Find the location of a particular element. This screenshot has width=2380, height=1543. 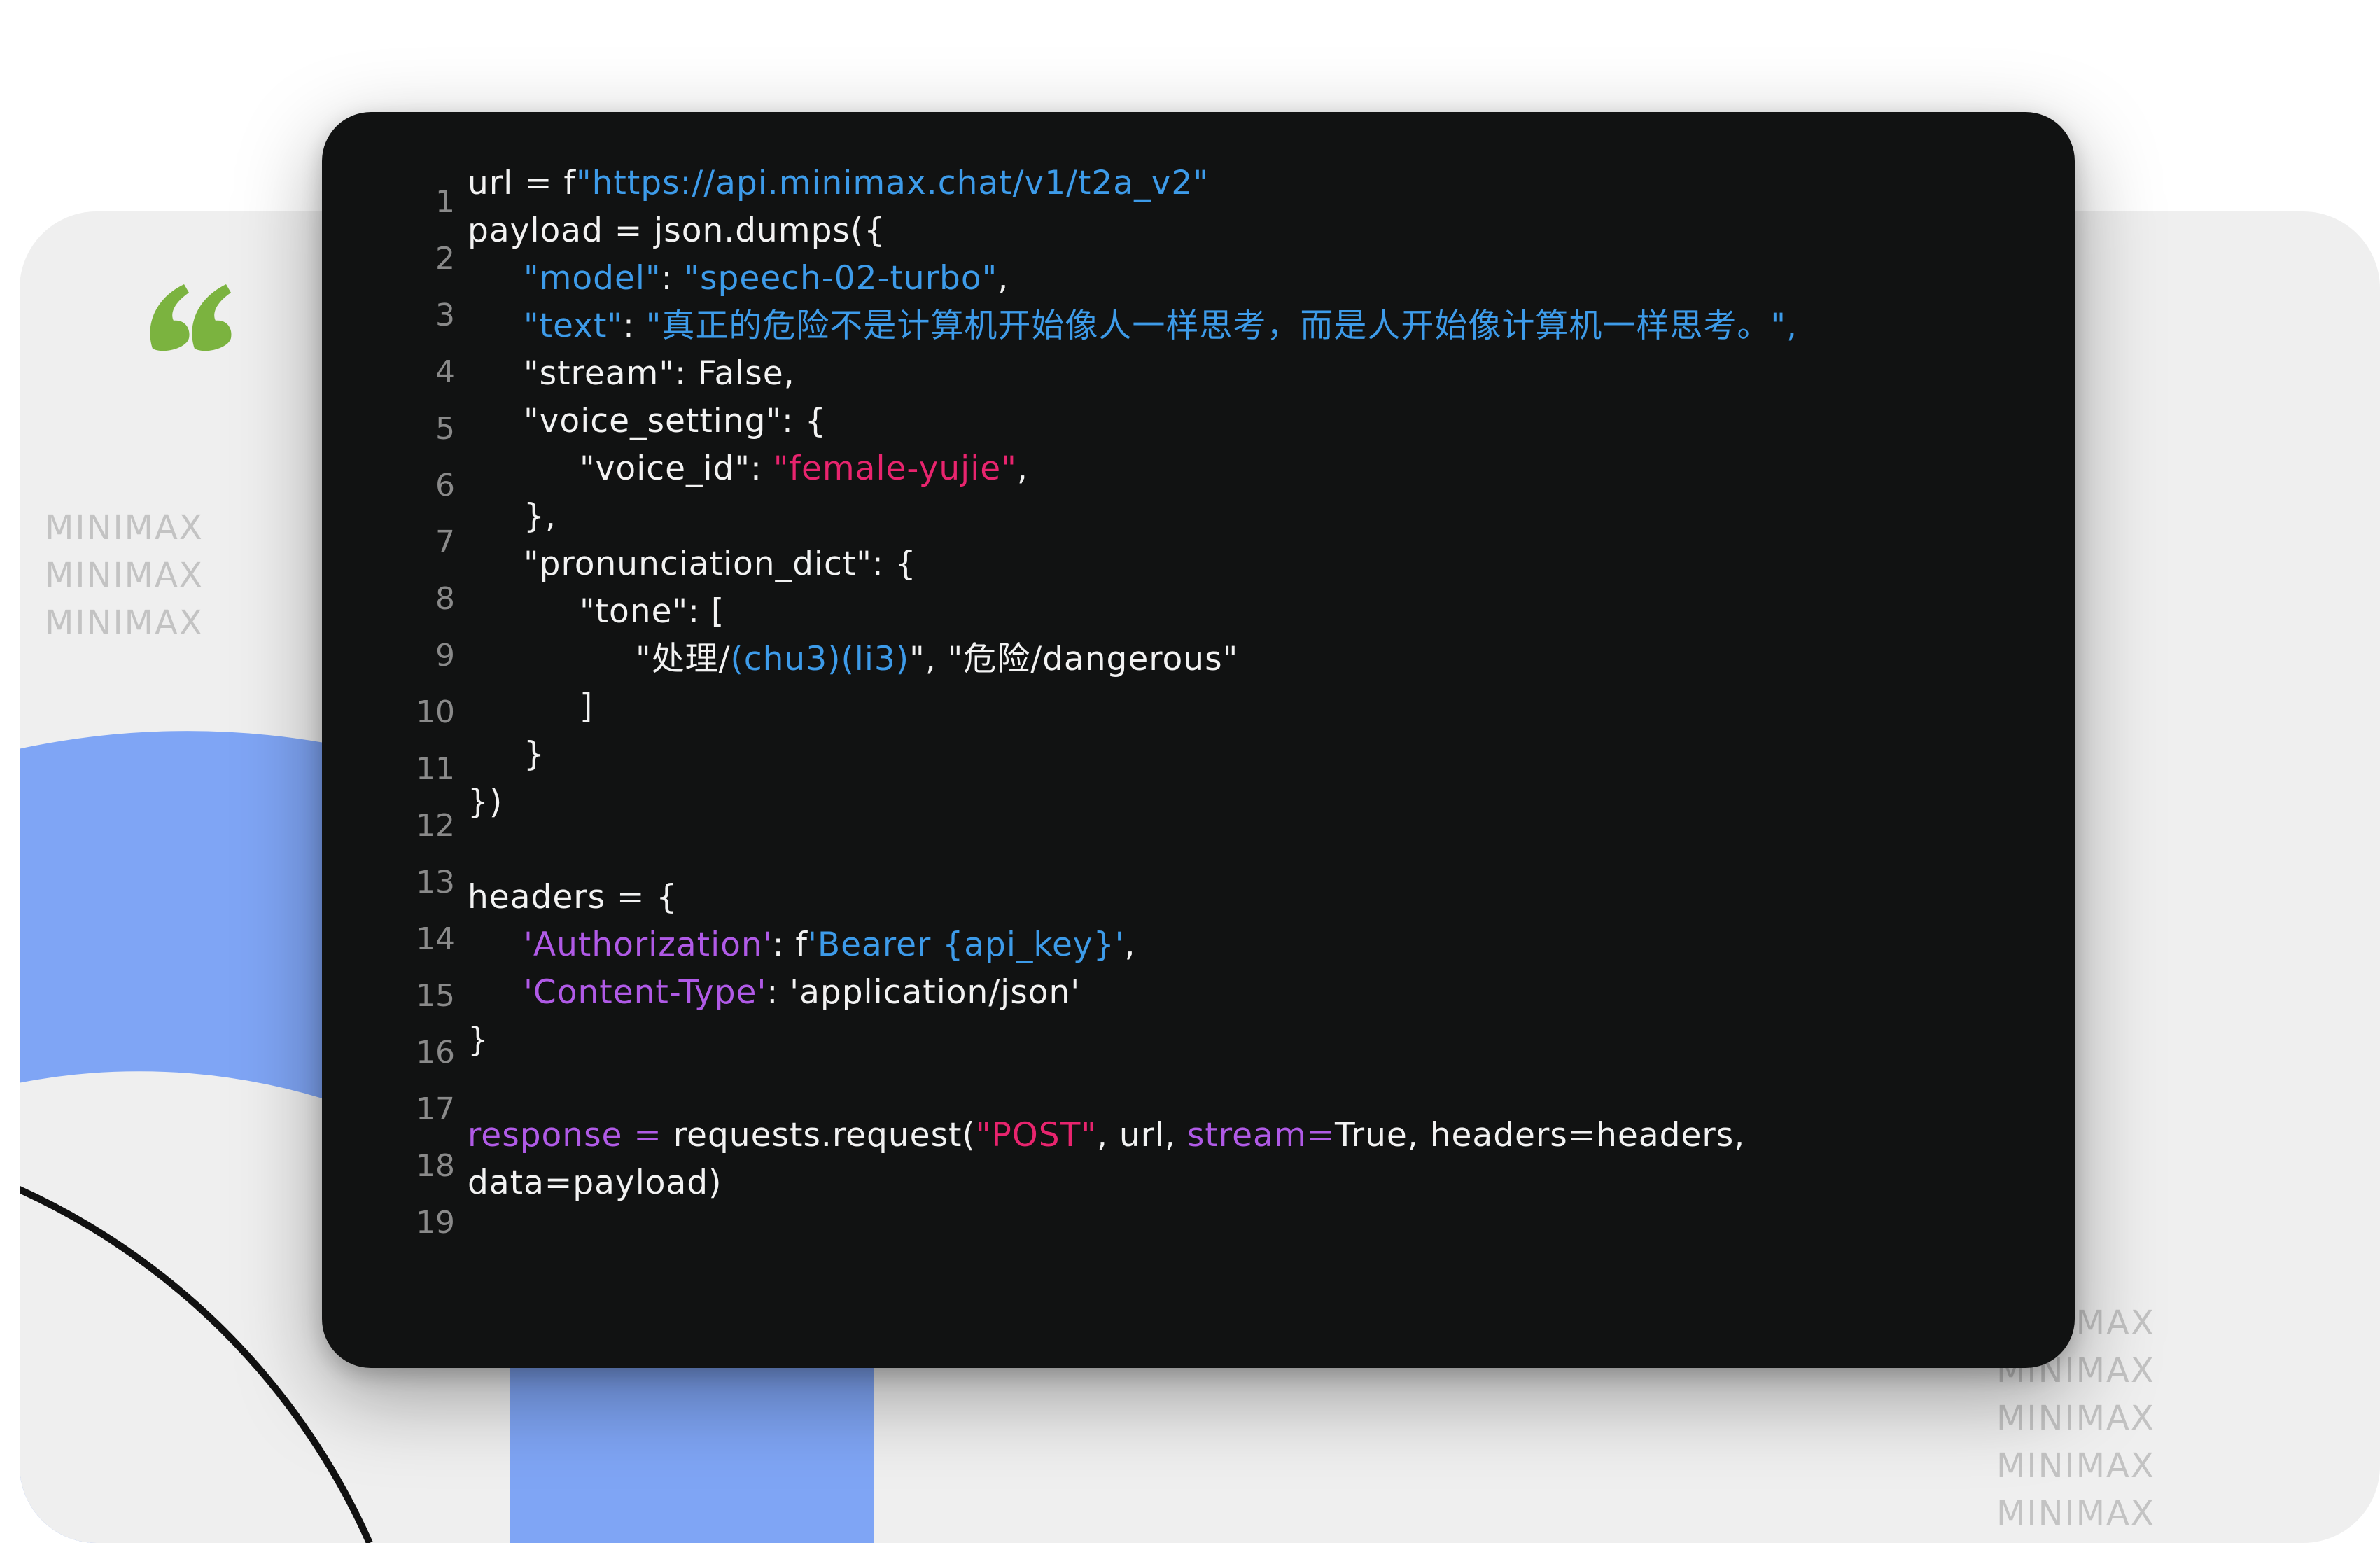

line-number: 14 is located at coordinates (435, 939).